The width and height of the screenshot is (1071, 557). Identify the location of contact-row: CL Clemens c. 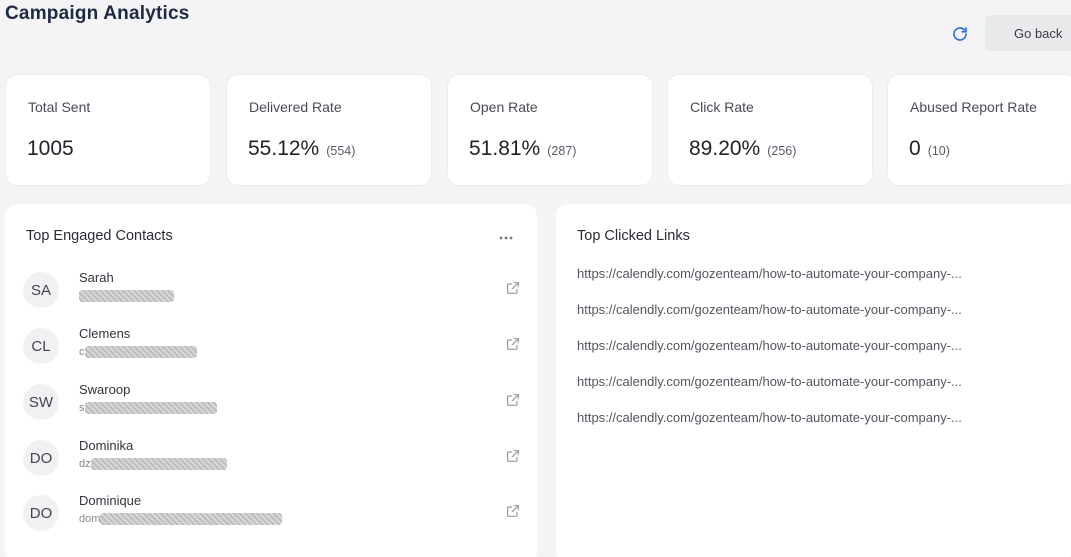
(278, 350).